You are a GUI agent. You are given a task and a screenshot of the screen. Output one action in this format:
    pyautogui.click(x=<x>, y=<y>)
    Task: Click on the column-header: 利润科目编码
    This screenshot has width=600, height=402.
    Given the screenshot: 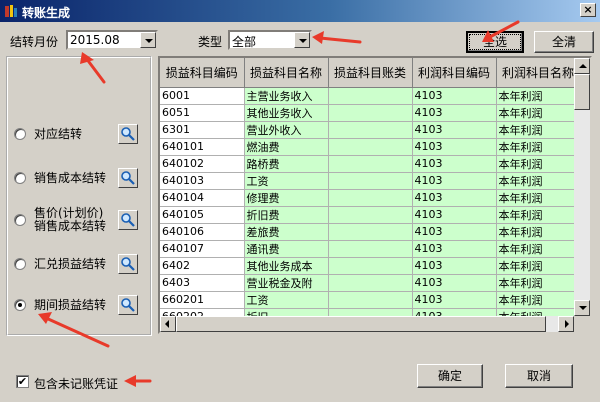 What is the action you would take?
    pyautogui.click(x=454, y=73)
    